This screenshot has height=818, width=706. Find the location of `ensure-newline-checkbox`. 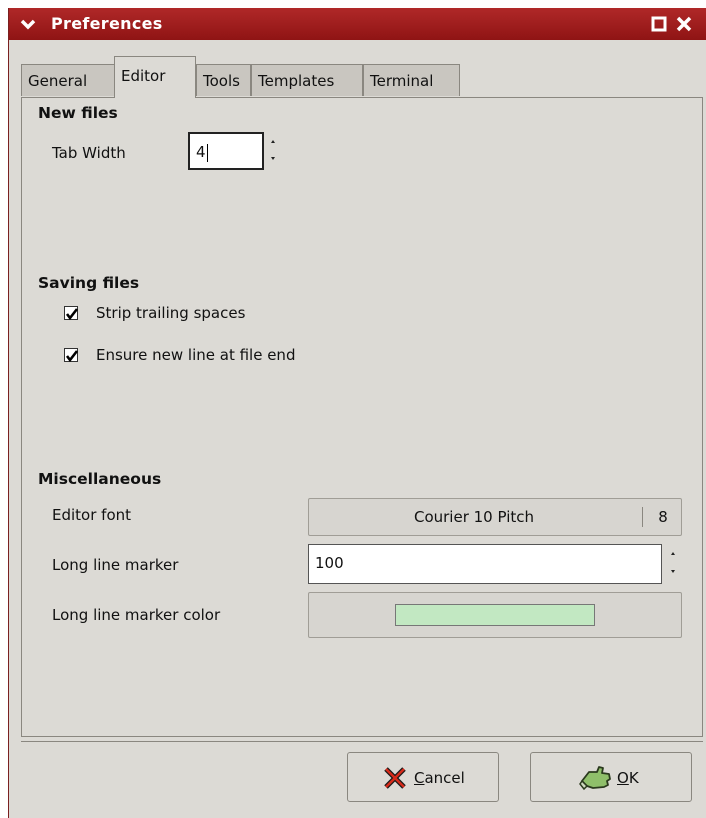

ensure-newline-checkbox is located at coordinates (71, 355).